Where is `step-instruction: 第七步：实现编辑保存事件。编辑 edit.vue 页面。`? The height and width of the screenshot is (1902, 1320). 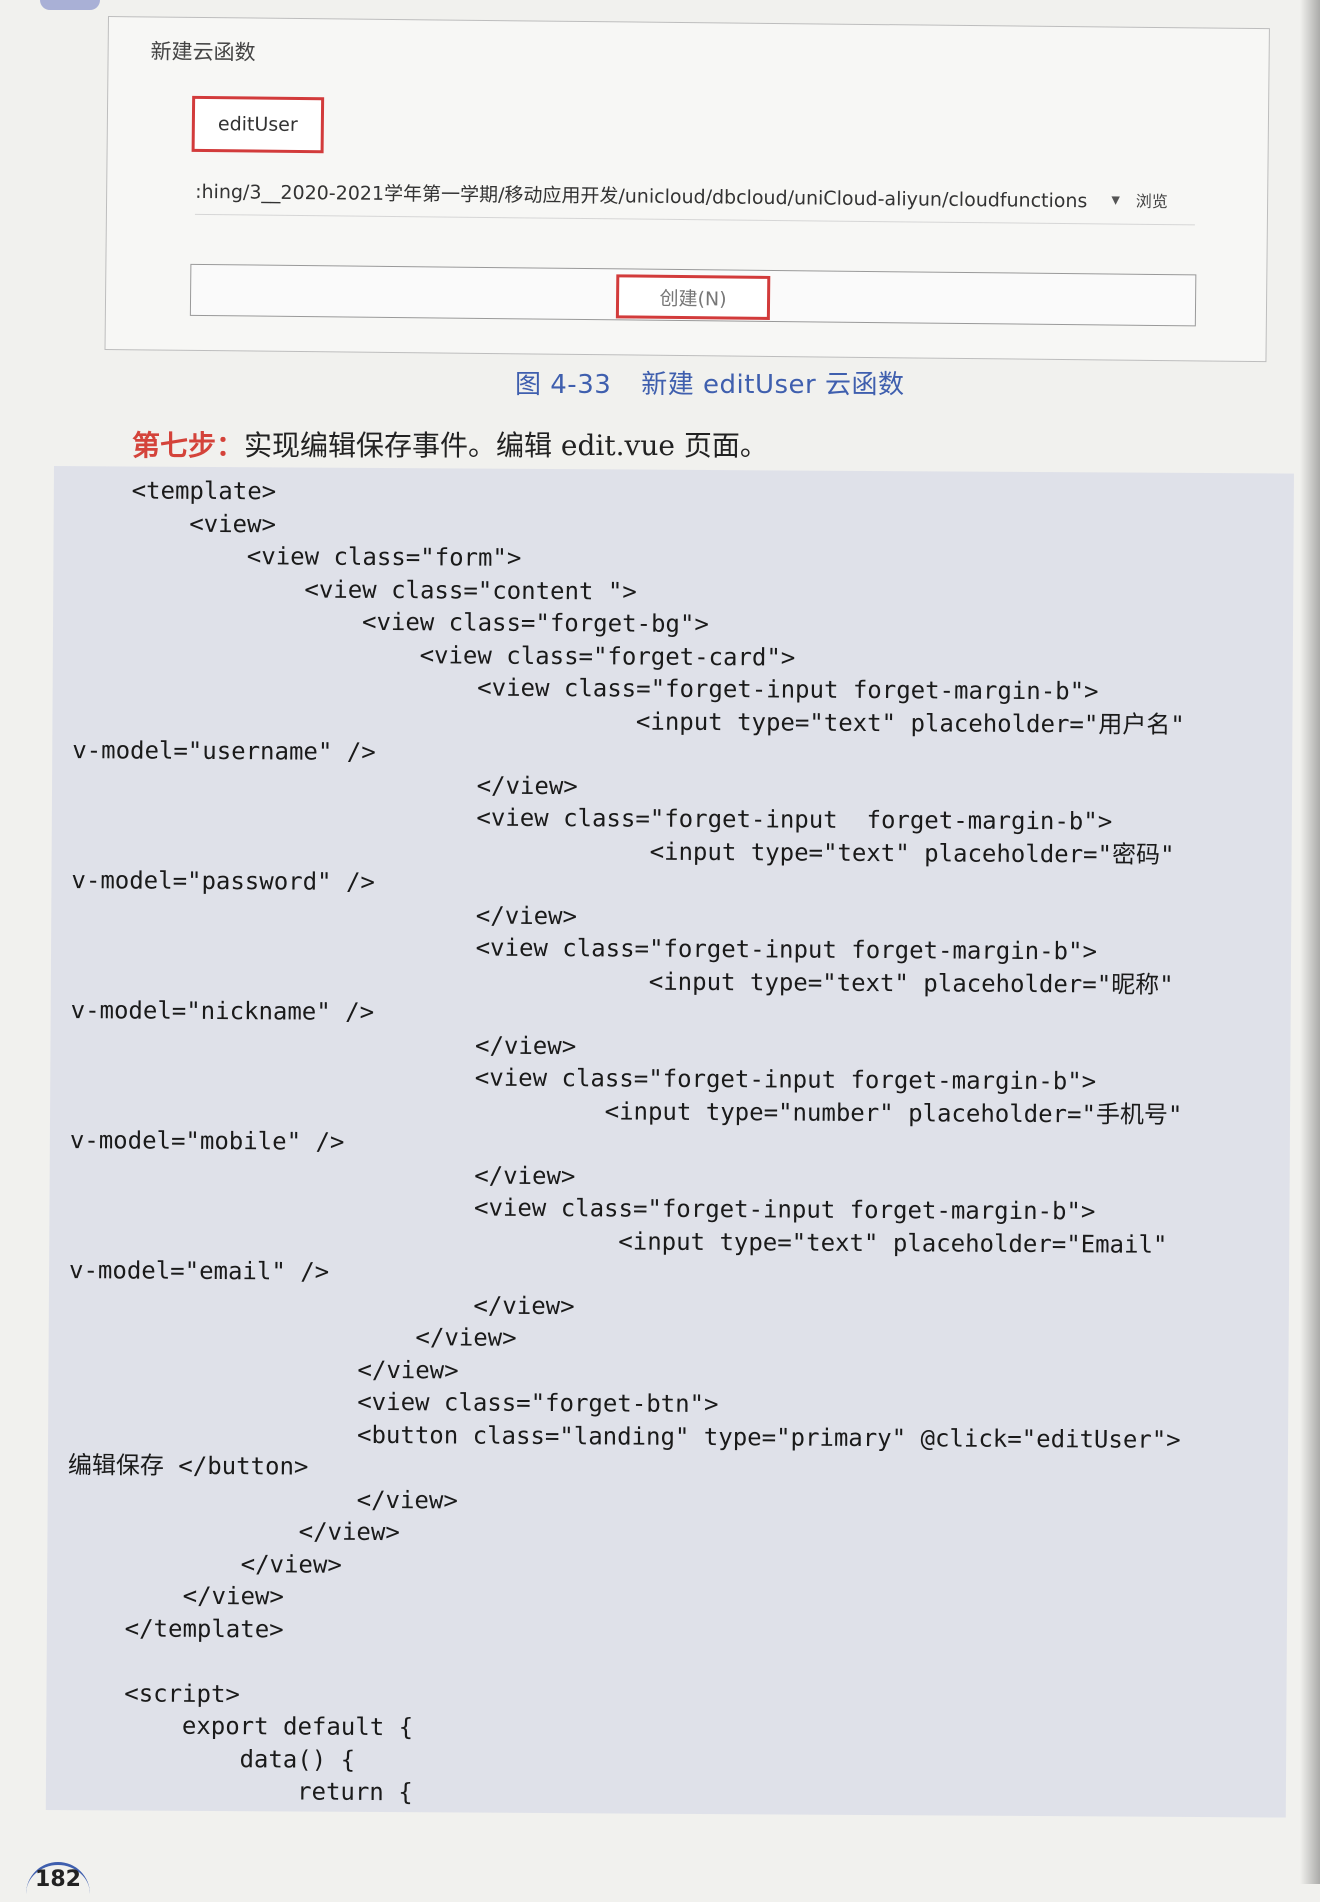 step-instruction: 第七步：实现编辑保存事件。编辑 edit.vue 页面。 is located at coordinates (450, 444).